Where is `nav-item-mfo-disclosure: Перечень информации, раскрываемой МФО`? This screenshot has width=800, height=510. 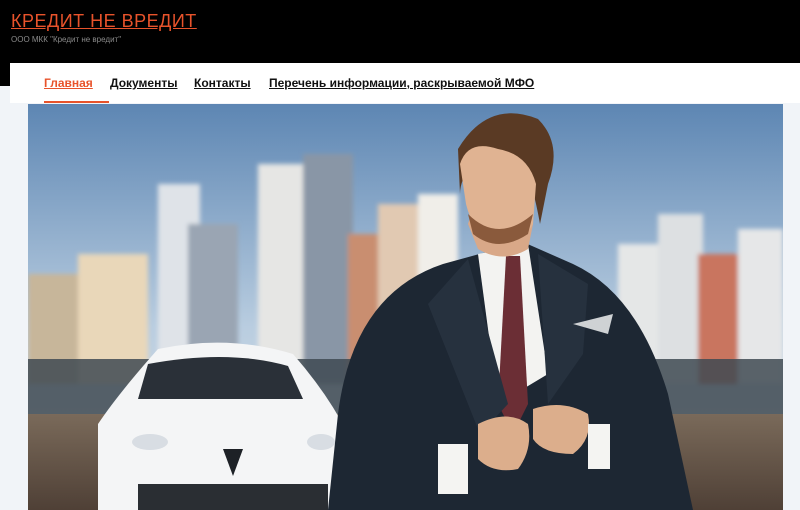 nav-item-mfo-disclosure: Перечень информации, раскрываемой МФО is located at coordinates (401, 83).